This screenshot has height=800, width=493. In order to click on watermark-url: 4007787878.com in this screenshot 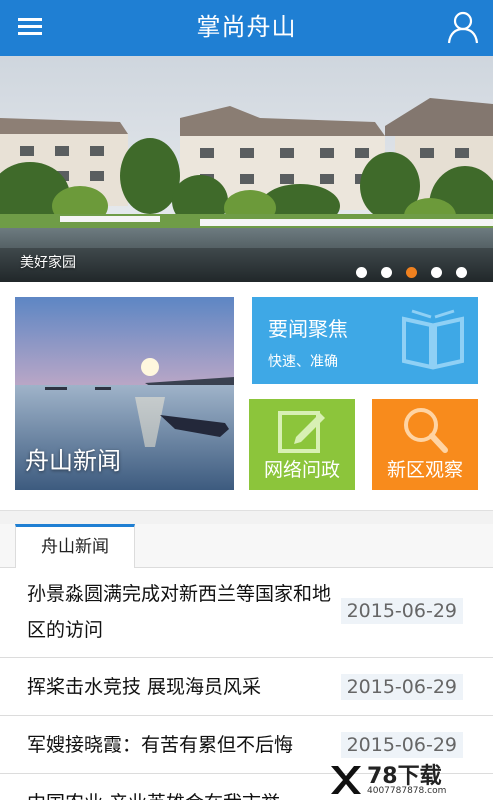, I will do `click(407, 791)`.